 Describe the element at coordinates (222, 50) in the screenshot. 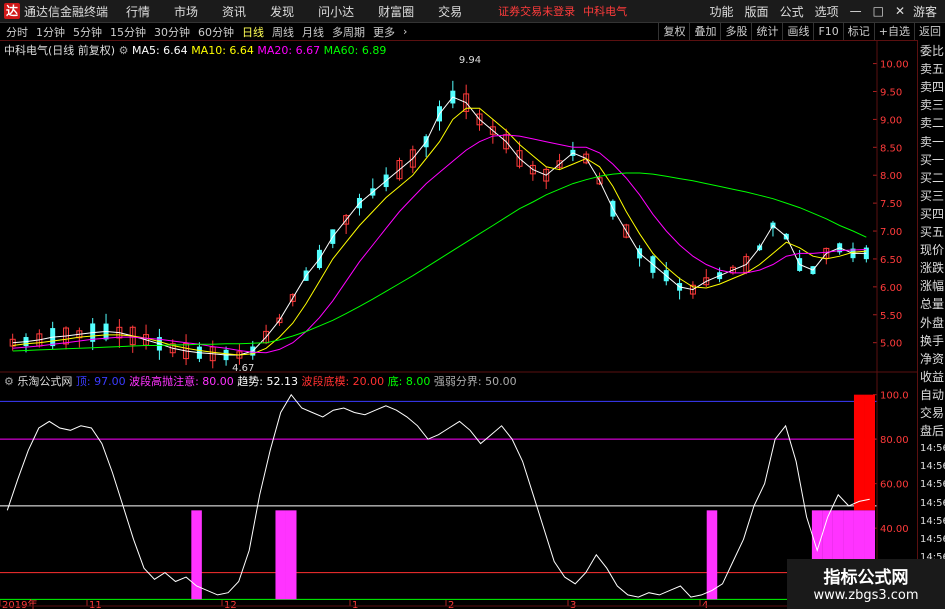

I see `legend-ma10: MA10: 6.64` at that location.